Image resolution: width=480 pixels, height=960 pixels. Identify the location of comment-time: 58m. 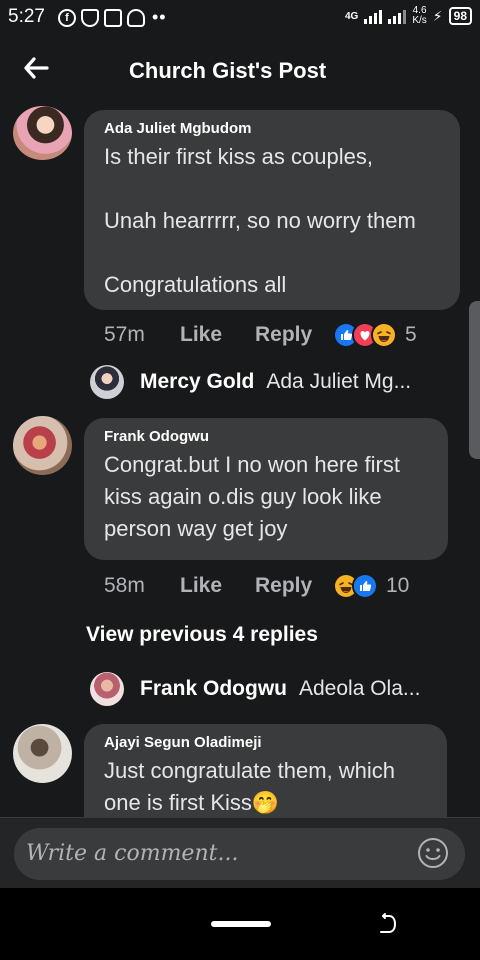
(124, 585).